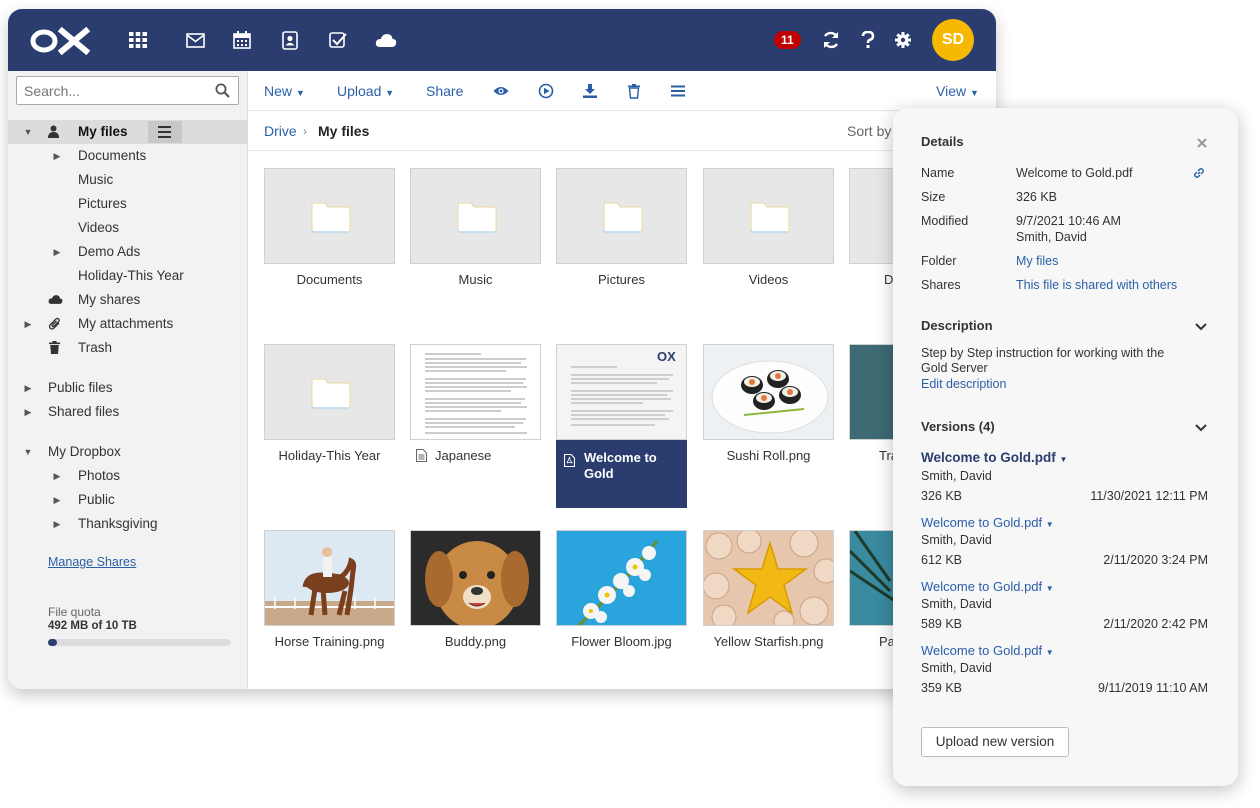 Image resolution: width=1260 pixels, height=808 pixels. Describe the element at coordinates (623, 387) in the screenshot. I see `pdf-preview-image: OX` at that location.